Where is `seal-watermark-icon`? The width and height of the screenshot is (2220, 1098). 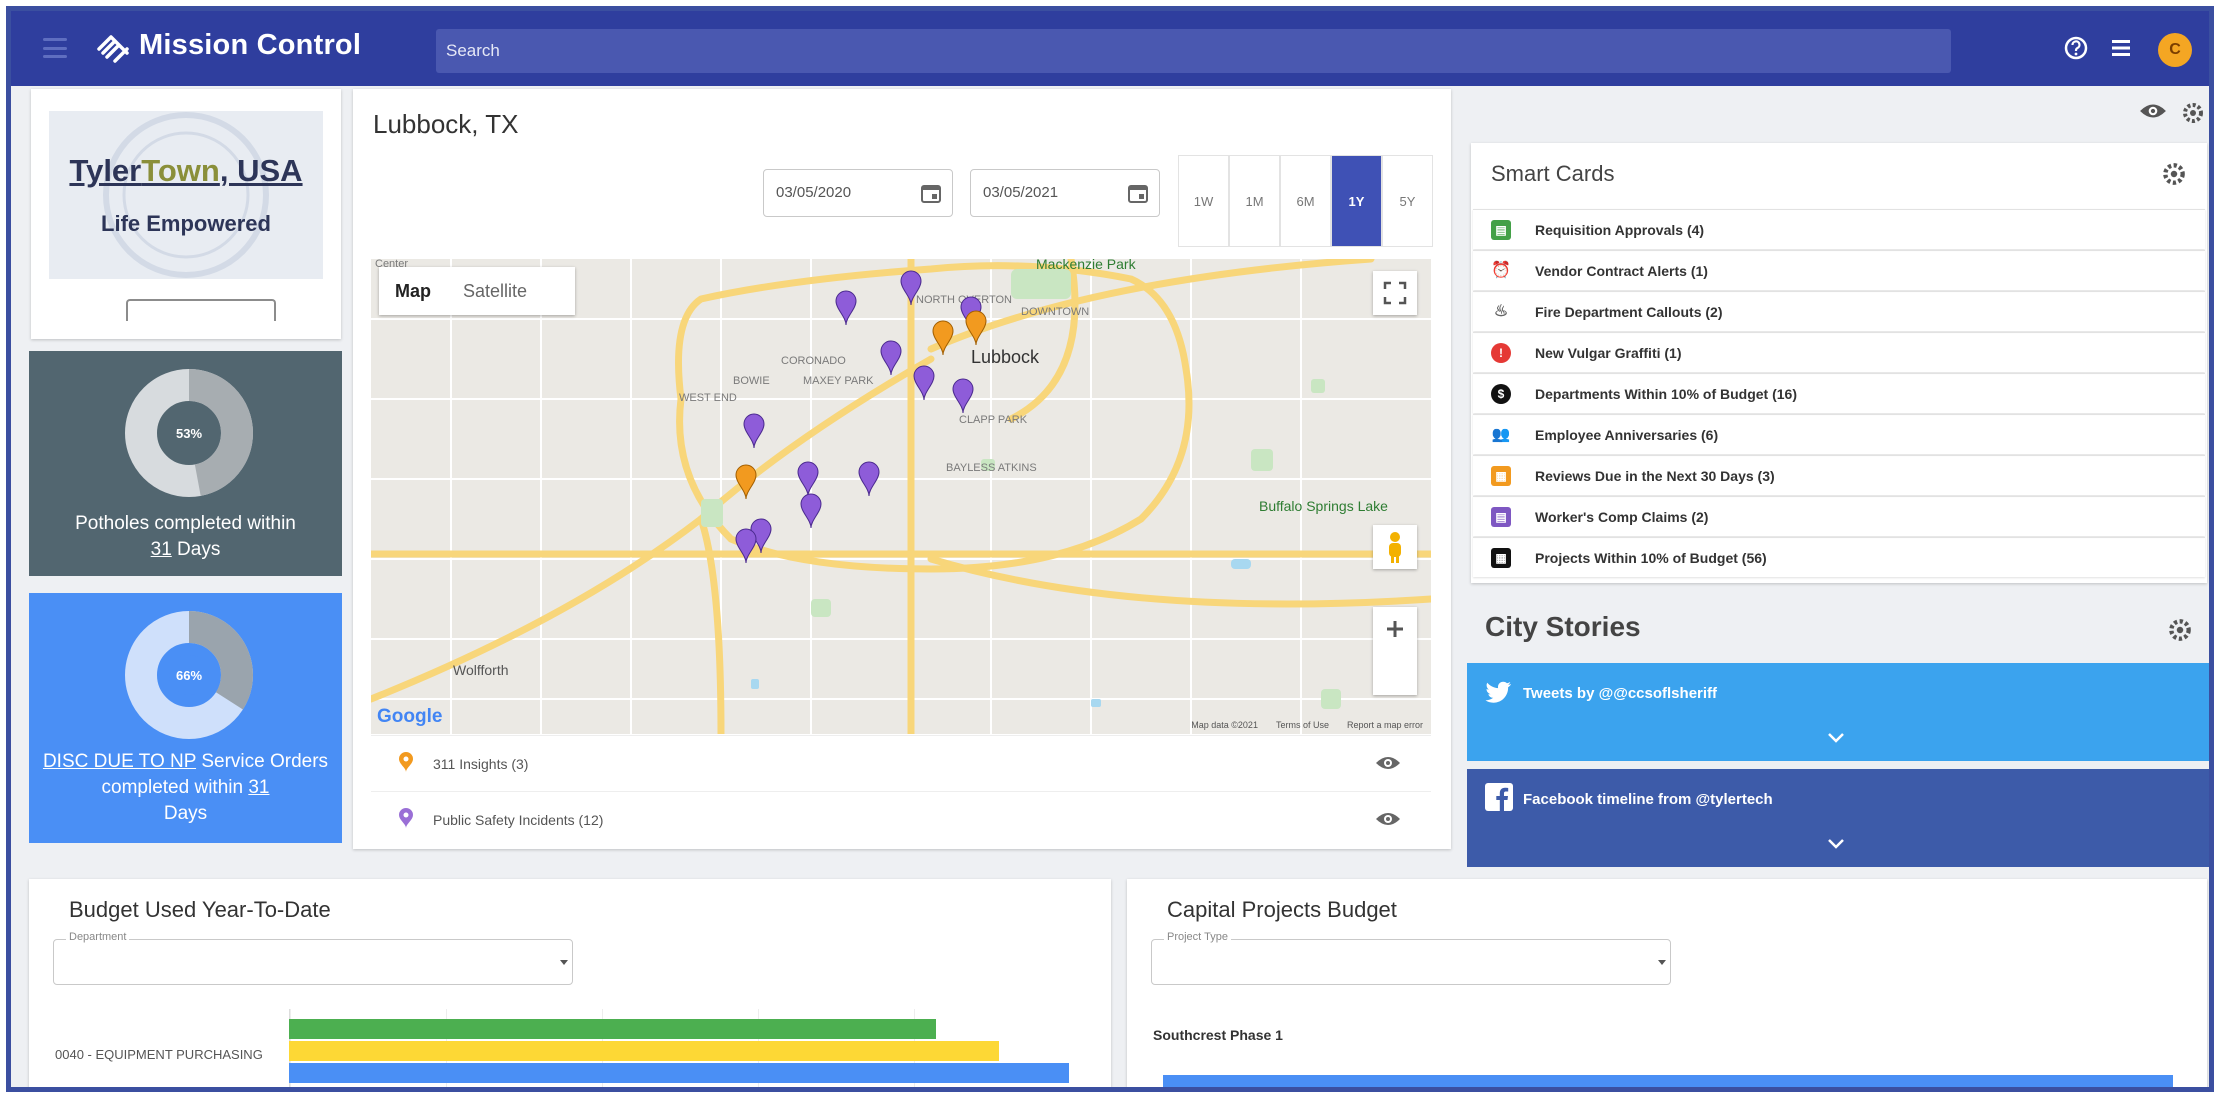
seal-watermark-icon is located at coordinates (186, 195).